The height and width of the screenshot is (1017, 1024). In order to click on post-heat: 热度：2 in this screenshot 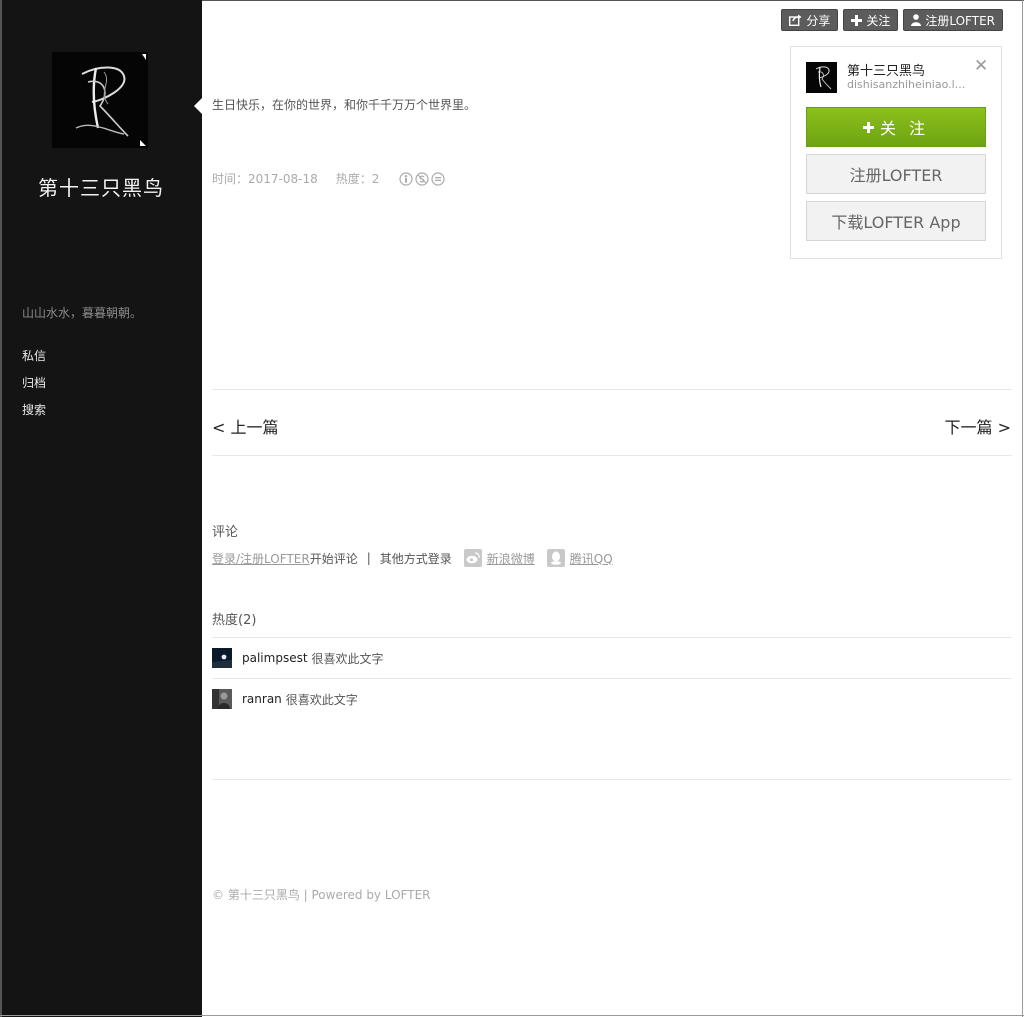, I will do `click(358, 178)`.